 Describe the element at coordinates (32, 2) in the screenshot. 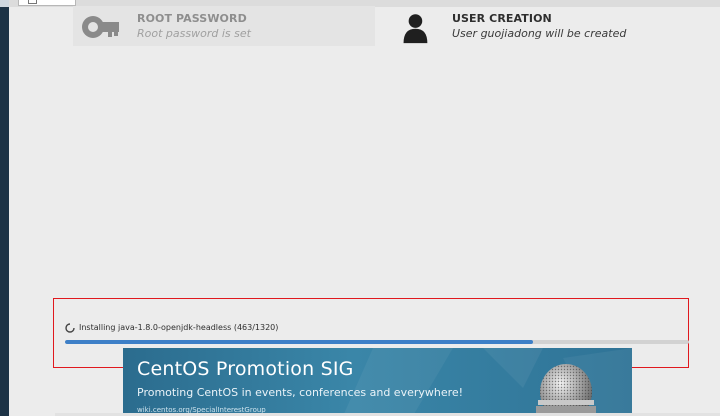

I see `document-icon` at that location.